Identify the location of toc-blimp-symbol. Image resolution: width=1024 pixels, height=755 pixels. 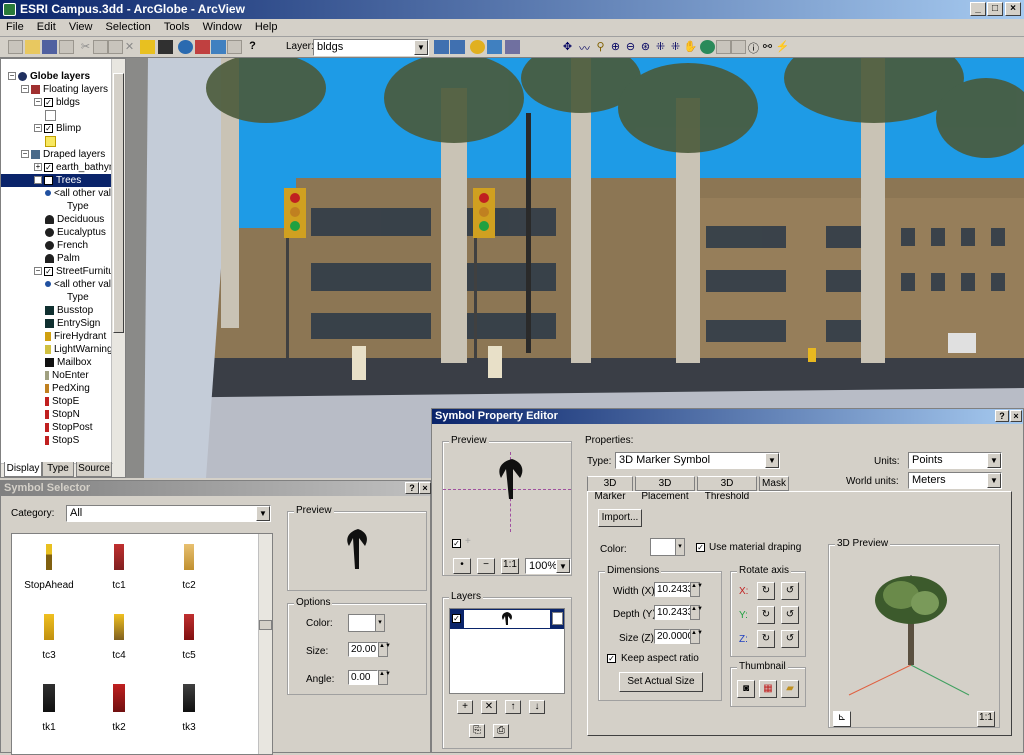
(52, 141).